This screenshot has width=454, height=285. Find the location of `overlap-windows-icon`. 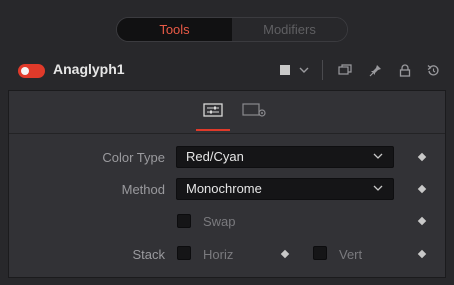

overlap-windows-icon is located at coordinates (345, 70).